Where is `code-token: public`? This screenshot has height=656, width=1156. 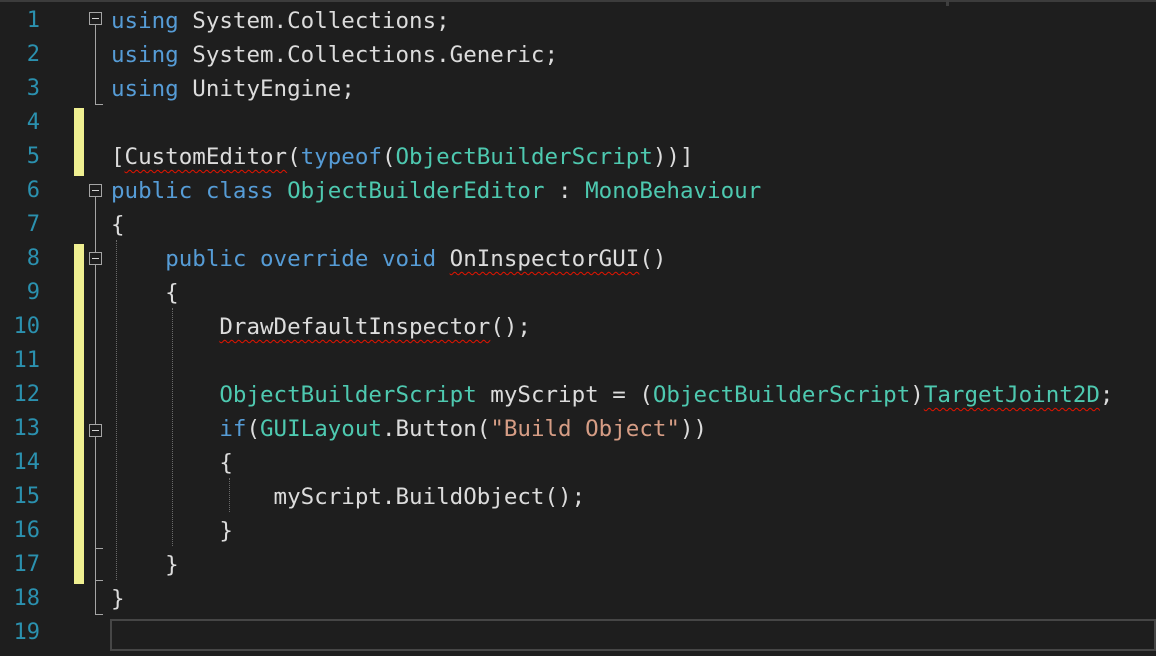
code-token: public is located at coordinates (152, 191).